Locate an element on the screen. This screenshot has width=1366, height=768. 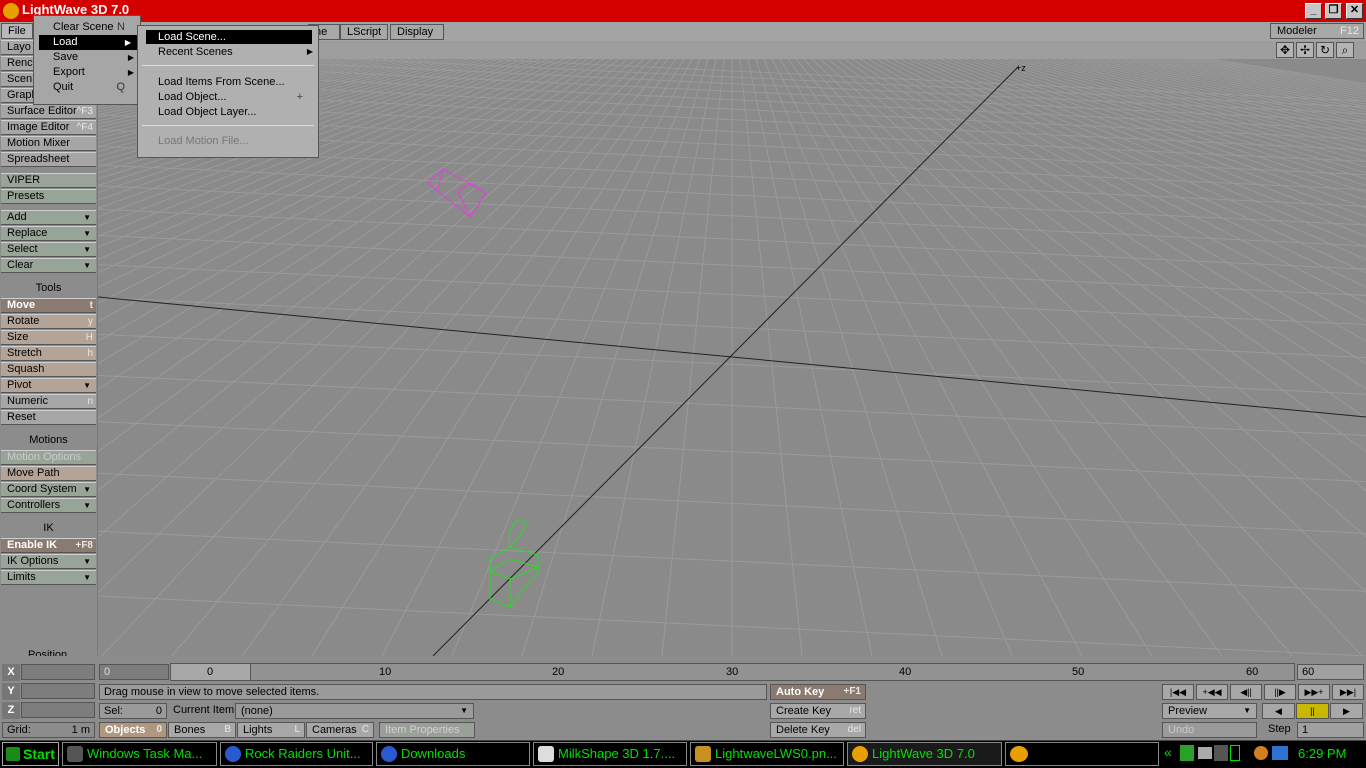
menu-item-clear-scene: Clear Scene N is located at coordinates (87, 27).